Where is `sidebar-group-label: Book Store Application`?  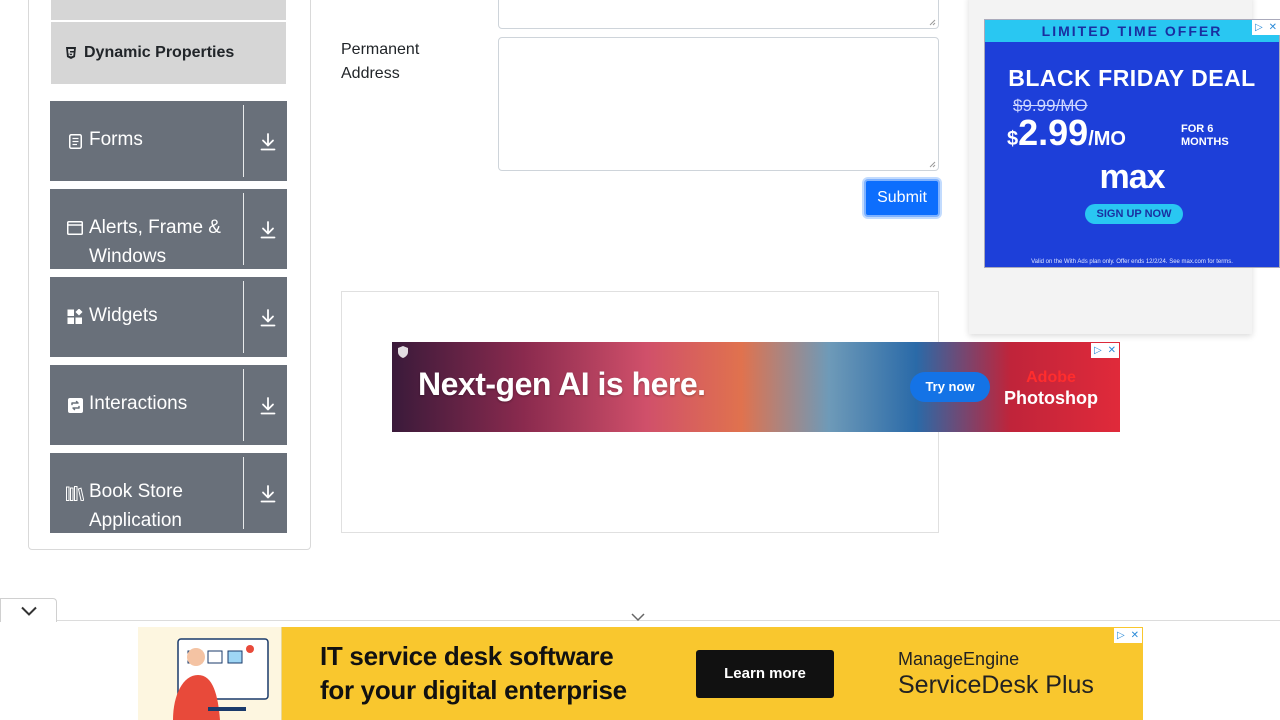 sidebar-group-label: Book Store Application is located at coordinates (136, 506).